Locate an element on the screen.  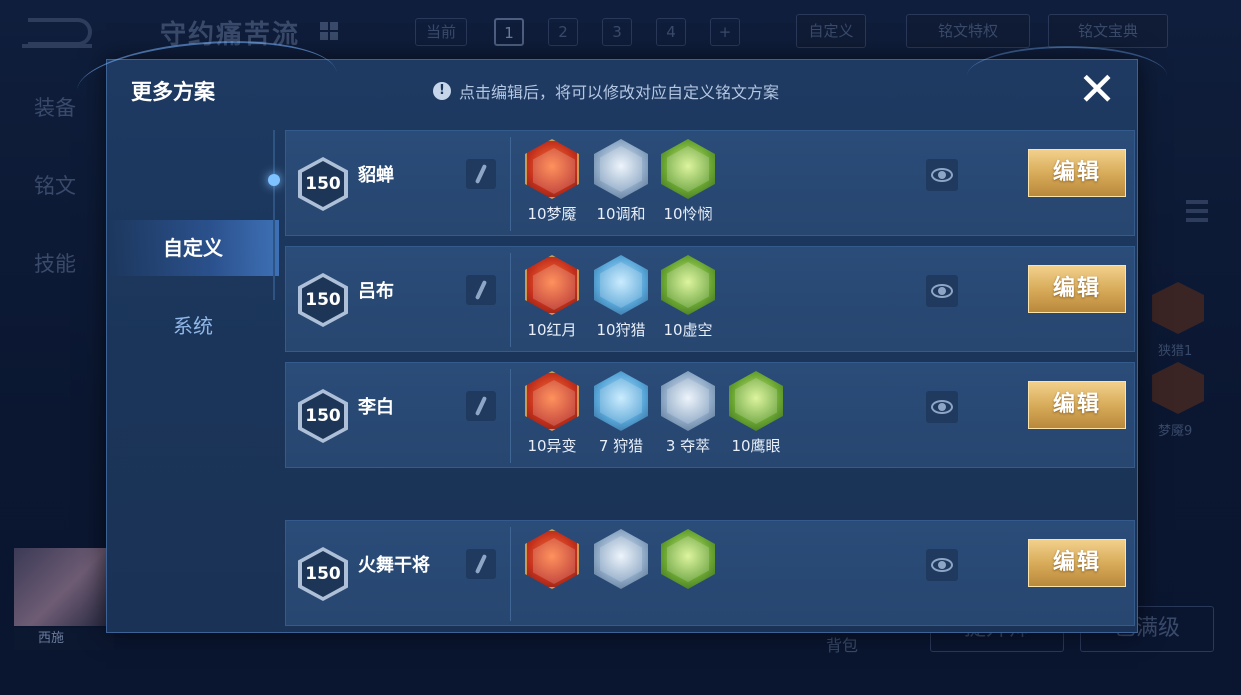
side-item-skills: 技能 is located at coordinates (55, 263).